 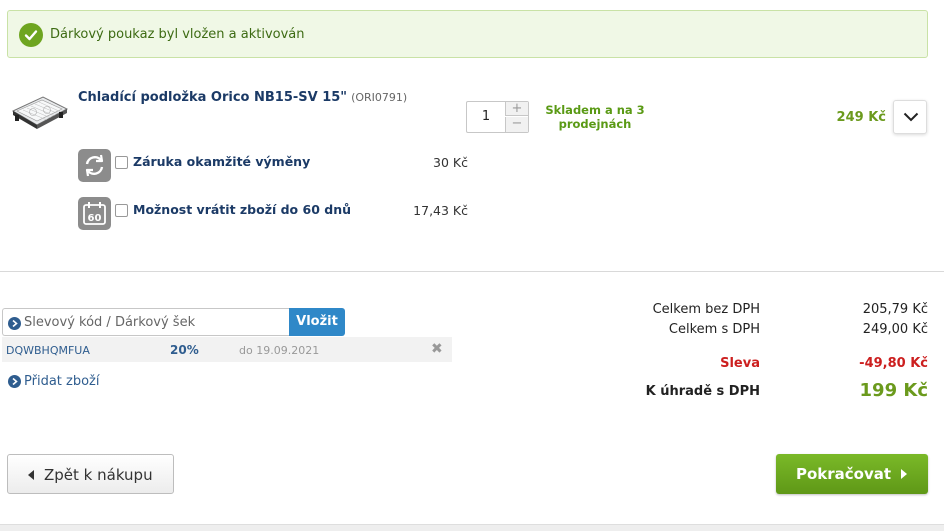 I want to click on quantity-value: 1, so click(x=486, y=117).